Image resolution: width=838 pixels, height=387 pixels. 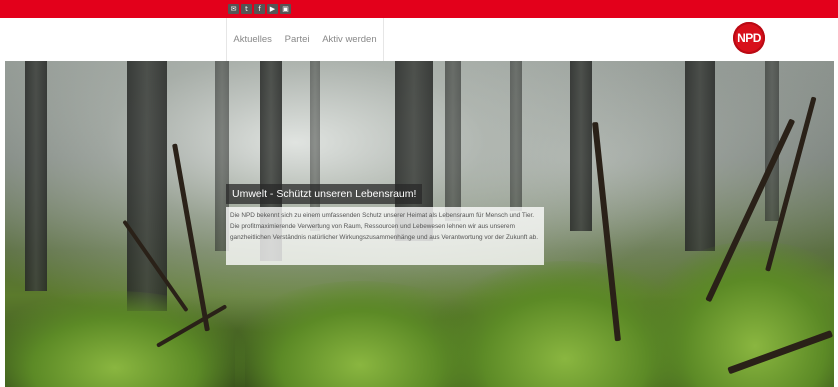 I want to click on mail-icon: ✉, so click(x=233, y=9).